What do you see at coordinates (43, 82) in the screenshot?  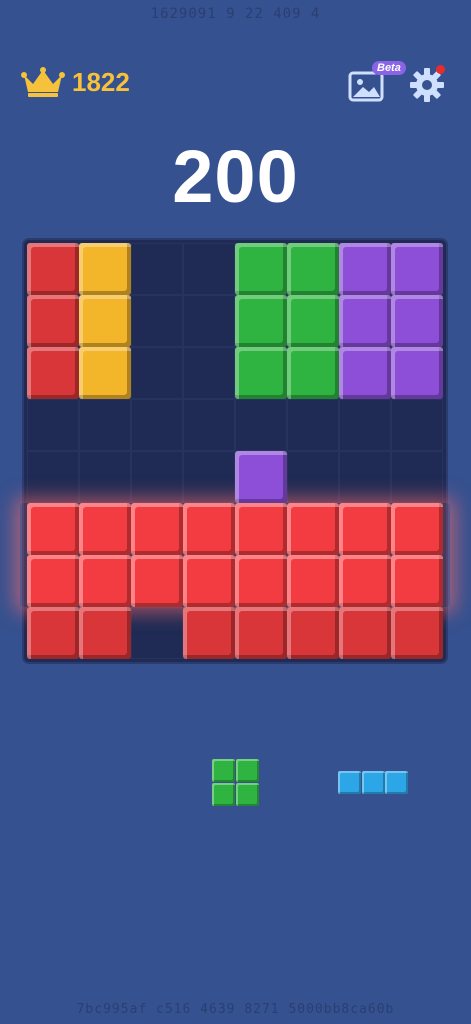 I see `crown-icon` at bounding box center [43, 82].